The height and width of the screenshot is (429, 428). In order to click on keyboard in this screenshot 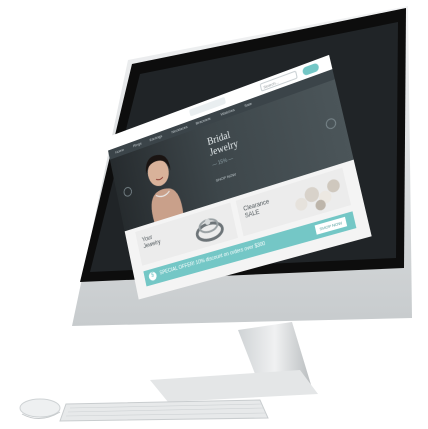, I will do `click(164, 410)`.